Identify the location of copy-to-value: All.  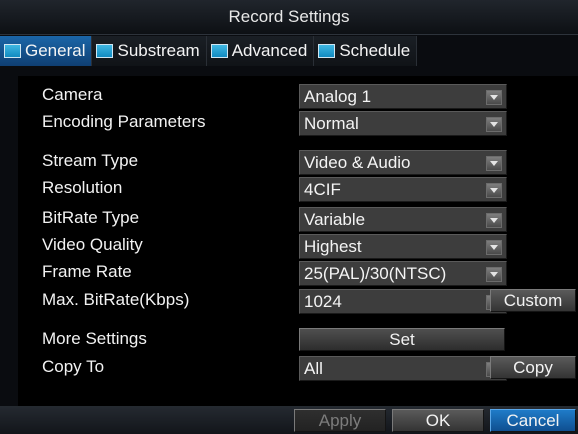
(313, 368).